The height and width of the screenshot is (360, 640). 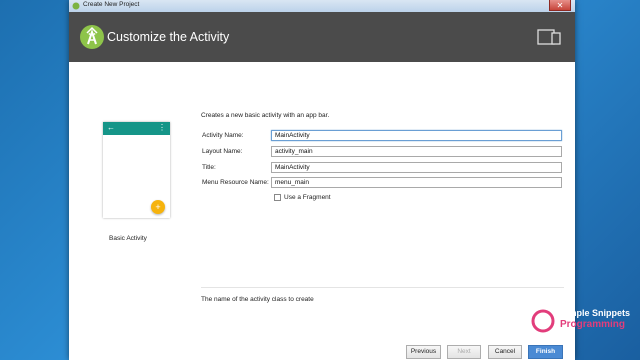 I want to click on channel-watermark: Simple Snippets Programming, so click(x=582, y=321).